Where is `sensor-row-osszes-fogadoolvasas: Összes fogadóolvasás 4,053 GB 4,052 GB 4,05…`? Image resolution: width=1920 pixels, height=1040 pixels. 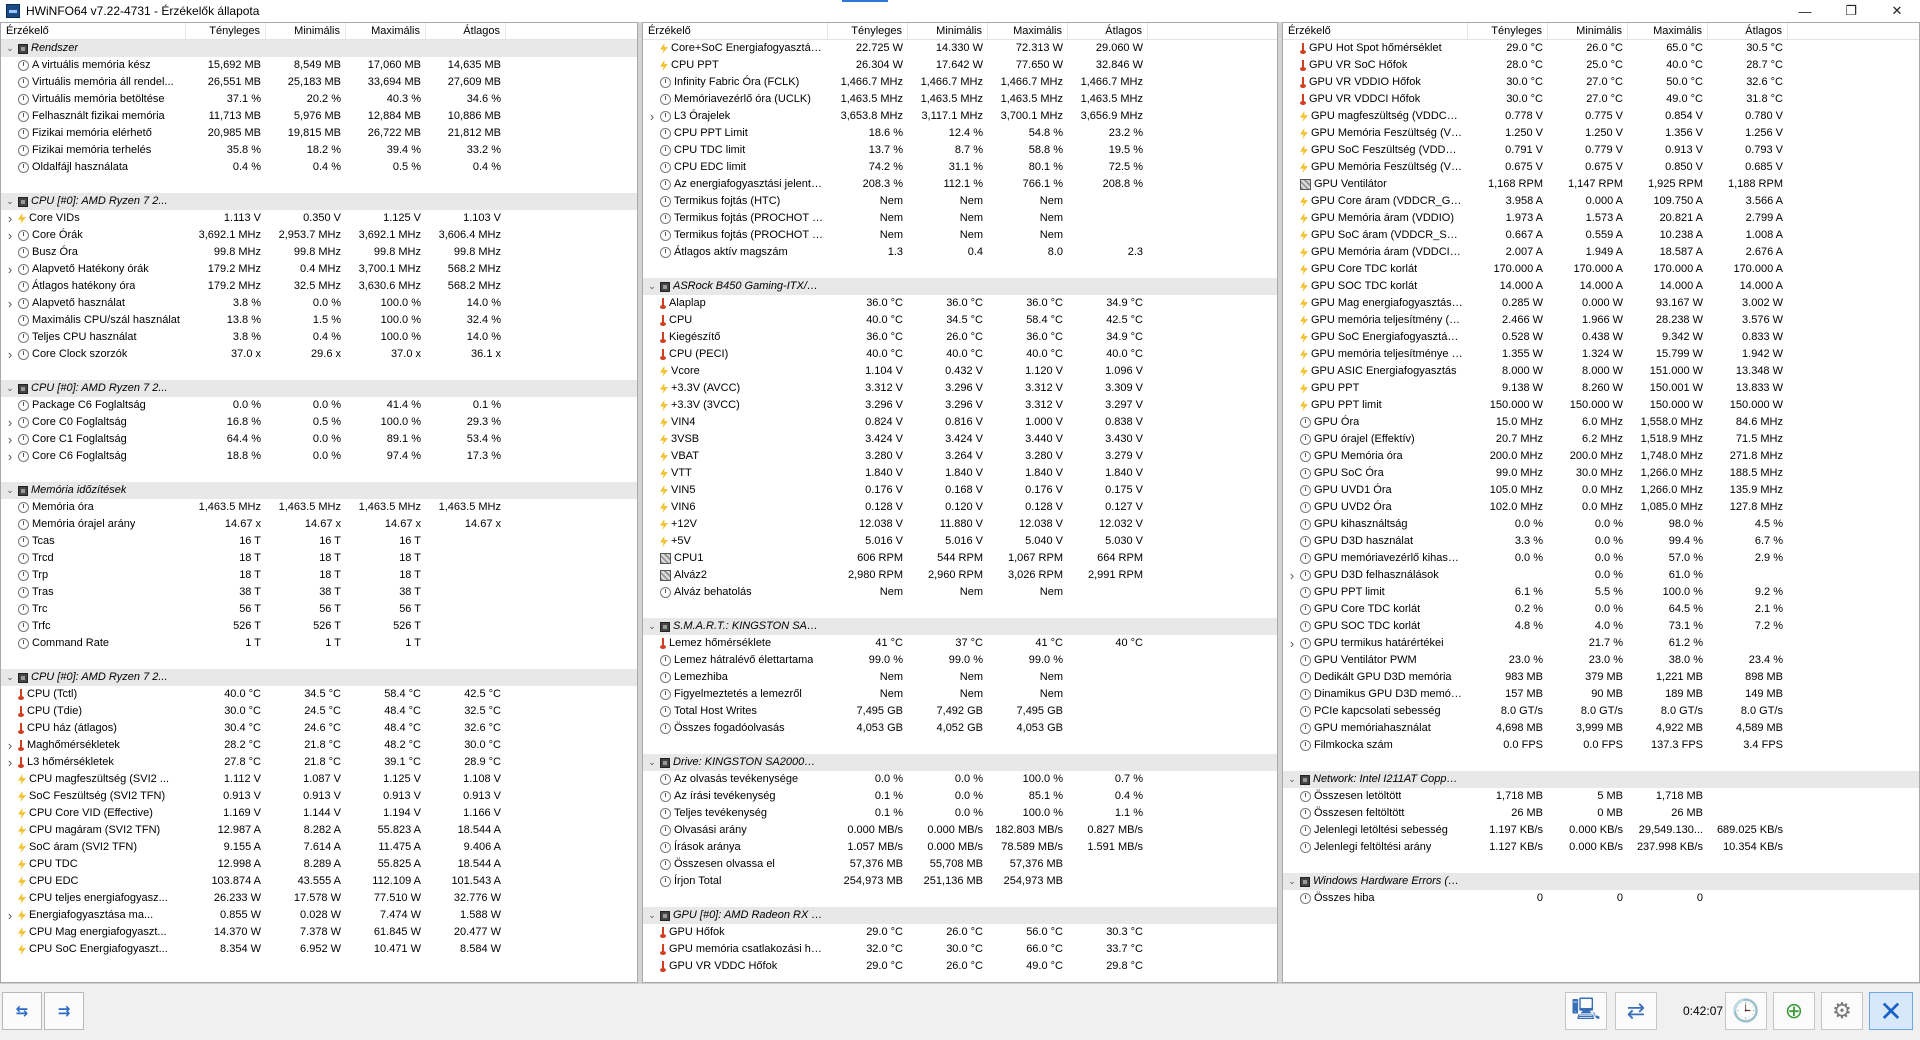 sensor-row-osszes-fogadoolvasas: Összes fogadóolvasás 4,053 GB 4,052 GB 4,05… is located at coordinates (960, 728).